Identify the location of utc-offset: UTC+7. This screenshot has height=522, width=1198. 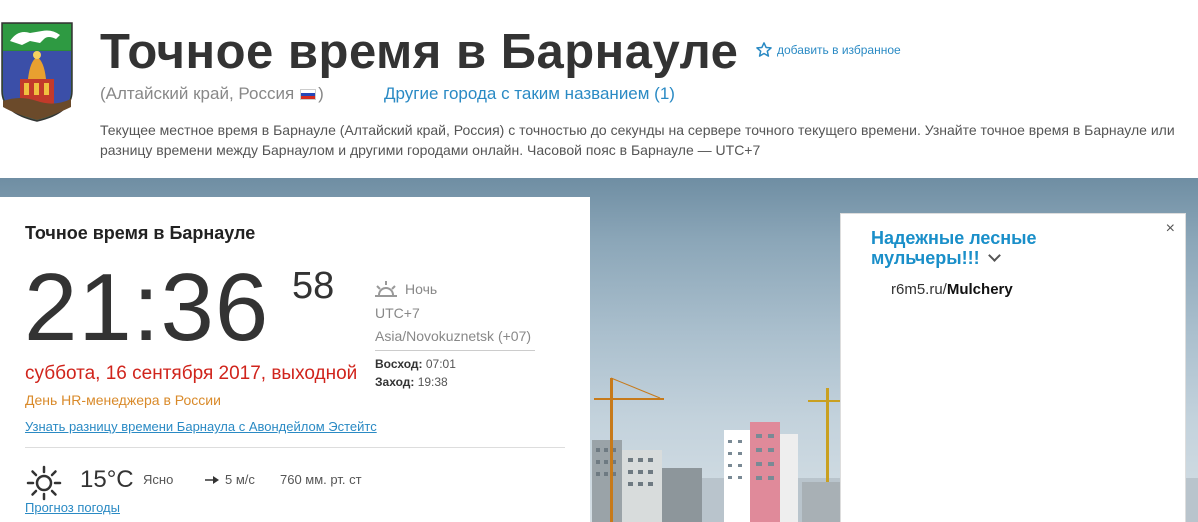
(397, 313).